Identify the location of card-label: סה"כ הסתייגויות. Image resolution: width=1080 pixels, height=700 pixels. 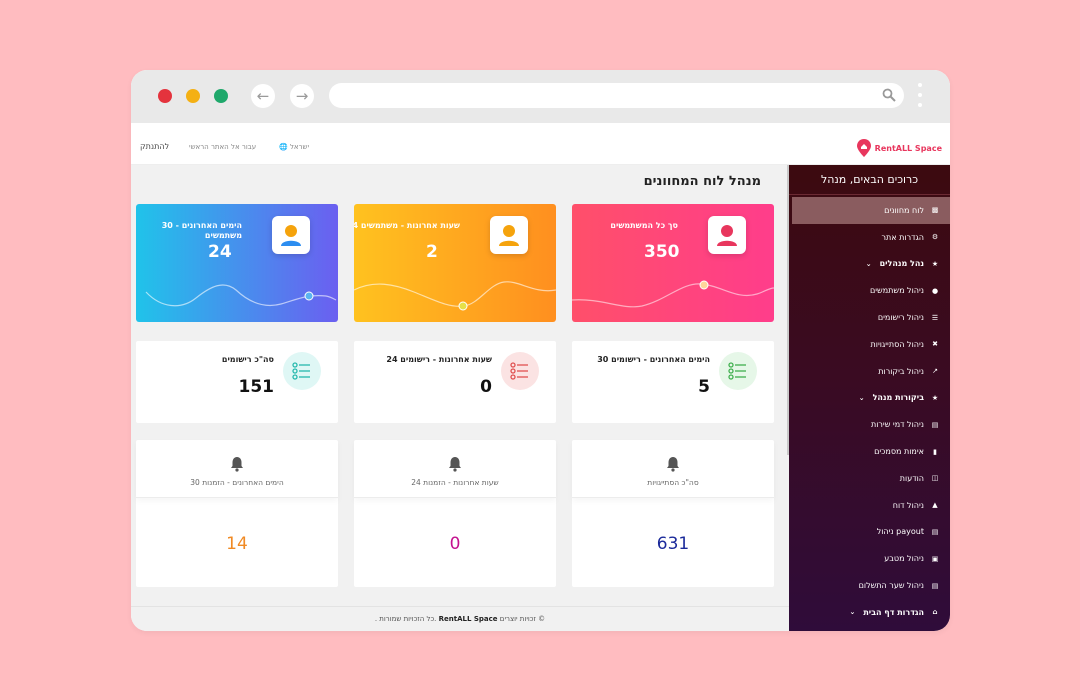
(673, 482).